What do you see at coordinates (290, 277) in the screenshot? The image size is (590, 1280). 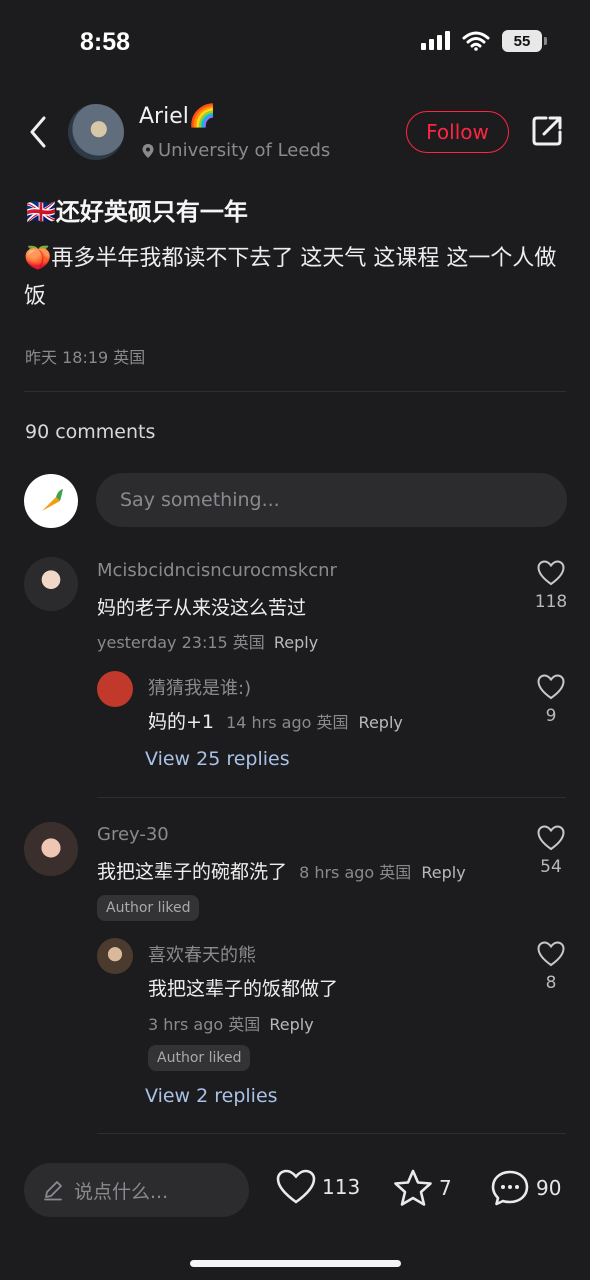 I see `post-body: 🍑再多半年我都读不下去了 这天气 这课程 这一个人做饭` at bounding box center [290, 277].